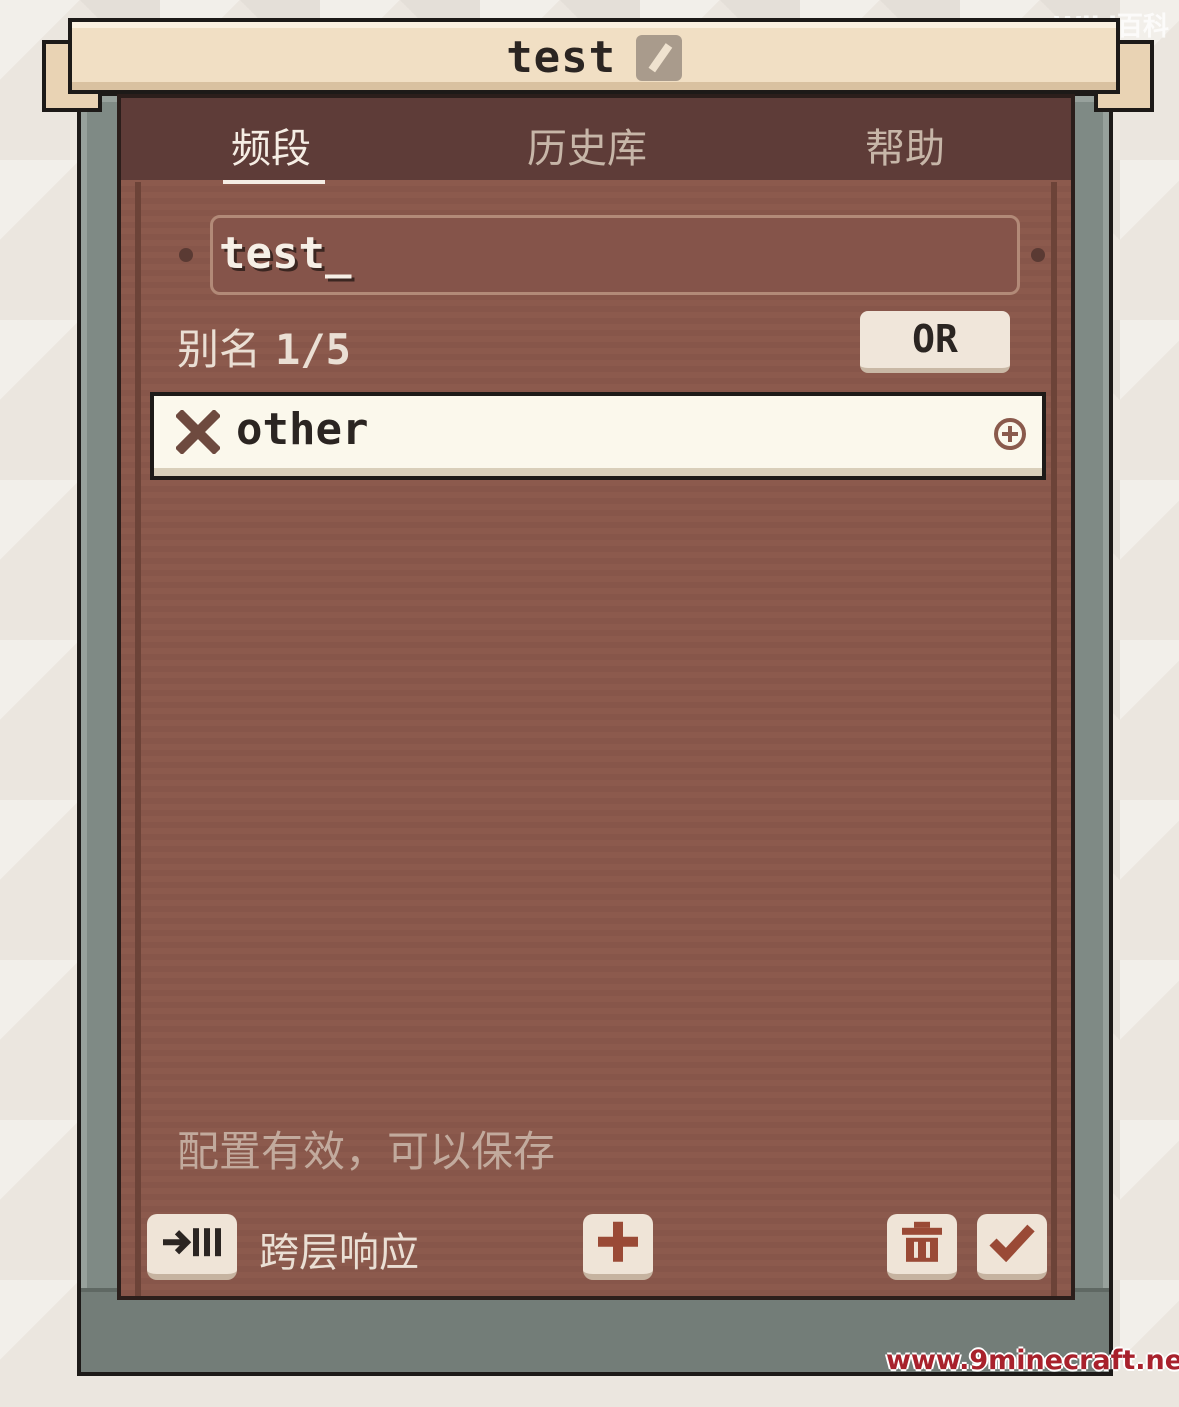 Image resolution: width=1179 pixels, height=1407 pixels. I want to click on title-ribbon: test, so click(594, 56).